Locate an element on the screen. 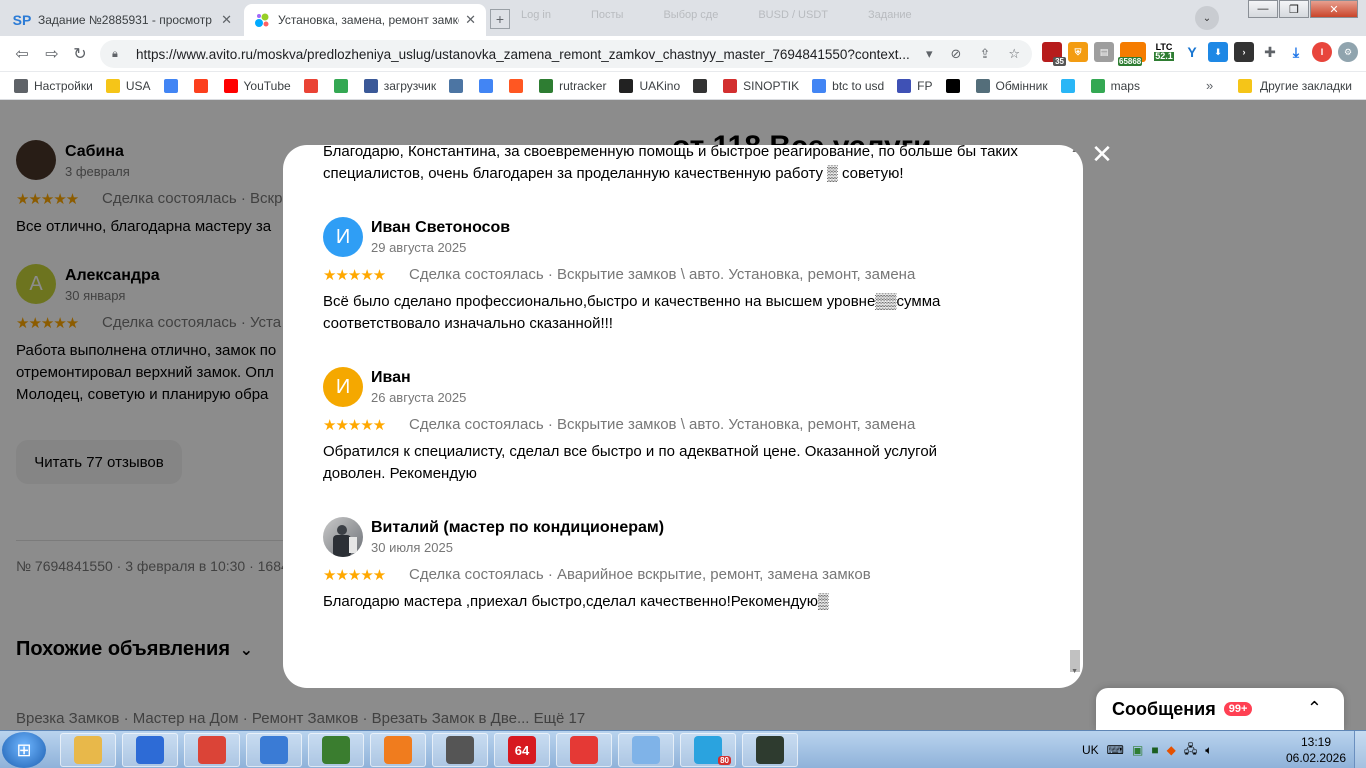 The image size is (1366, 768). bookmark-item: UAKino is located at coordinates (649, 85).